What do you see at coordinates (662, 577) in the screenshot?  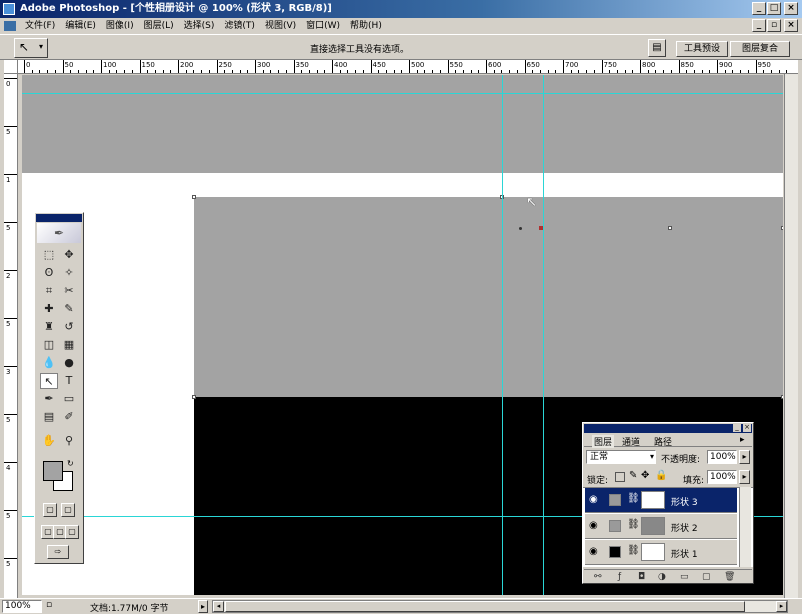 I see `adjustment-layer-icon: ◑` at bounding box center [662, 577].